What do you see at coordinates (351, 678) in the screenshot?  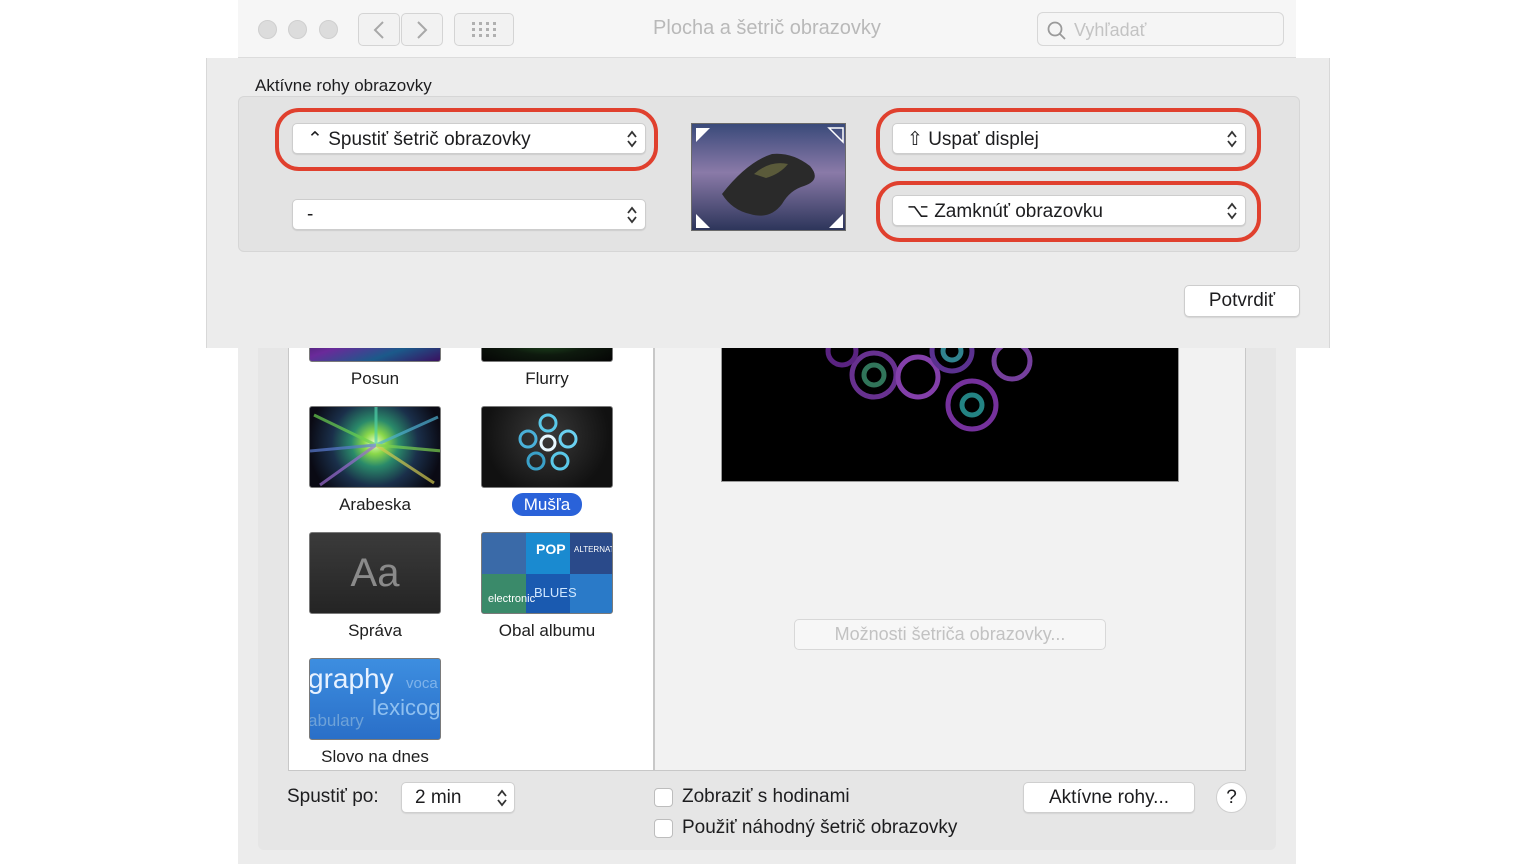 I see `thumb-word-0: graphy` at bounding box center [351, 678].